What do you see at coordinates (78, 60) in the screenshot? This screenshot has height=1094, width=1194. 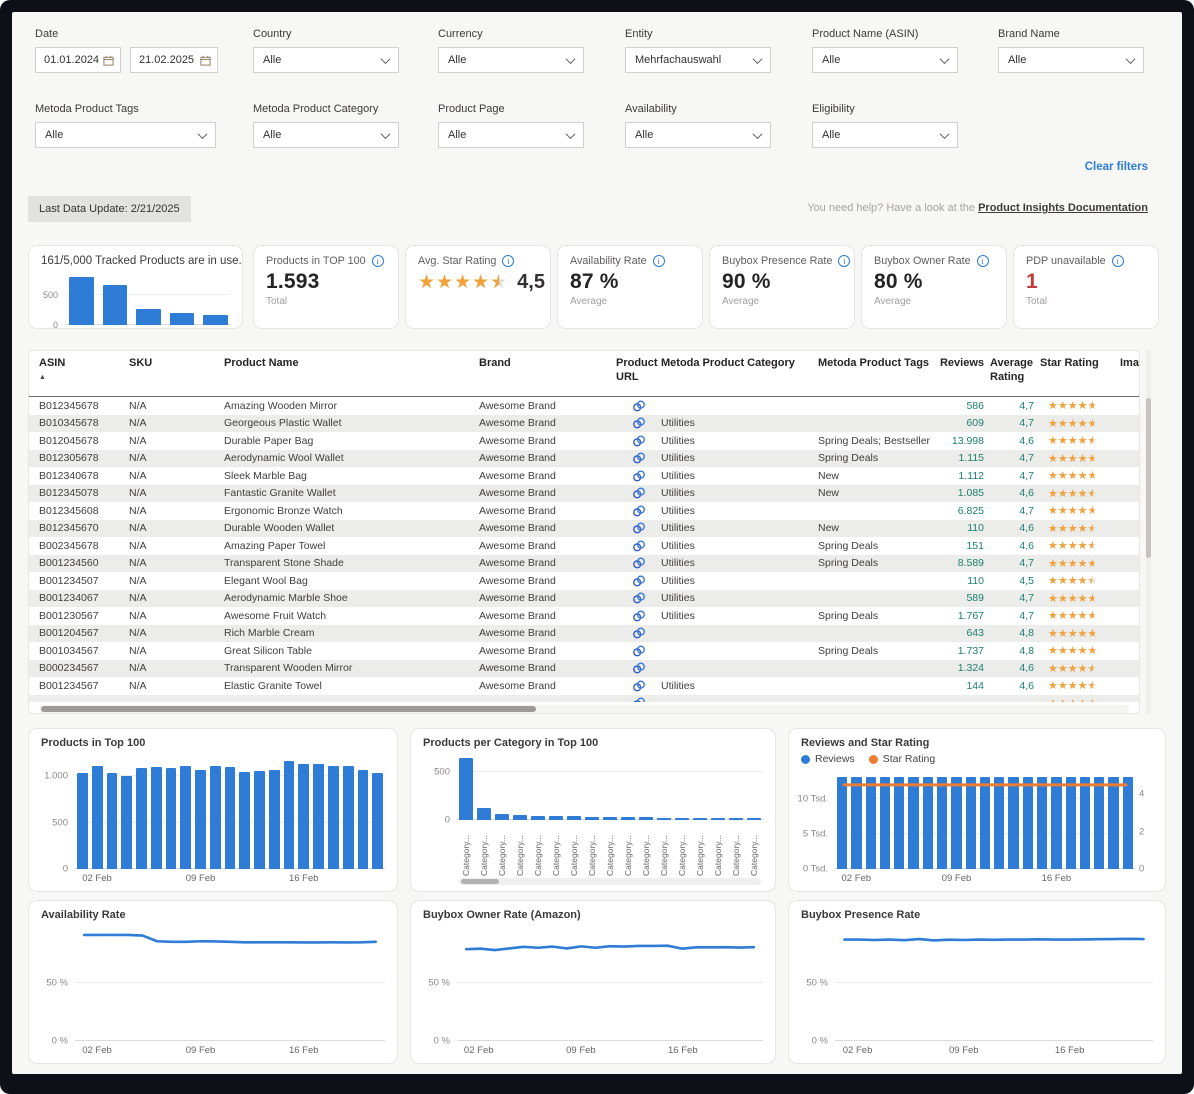 I see `date-from-input: 01.01.2024` at bounding box center [78, 60].